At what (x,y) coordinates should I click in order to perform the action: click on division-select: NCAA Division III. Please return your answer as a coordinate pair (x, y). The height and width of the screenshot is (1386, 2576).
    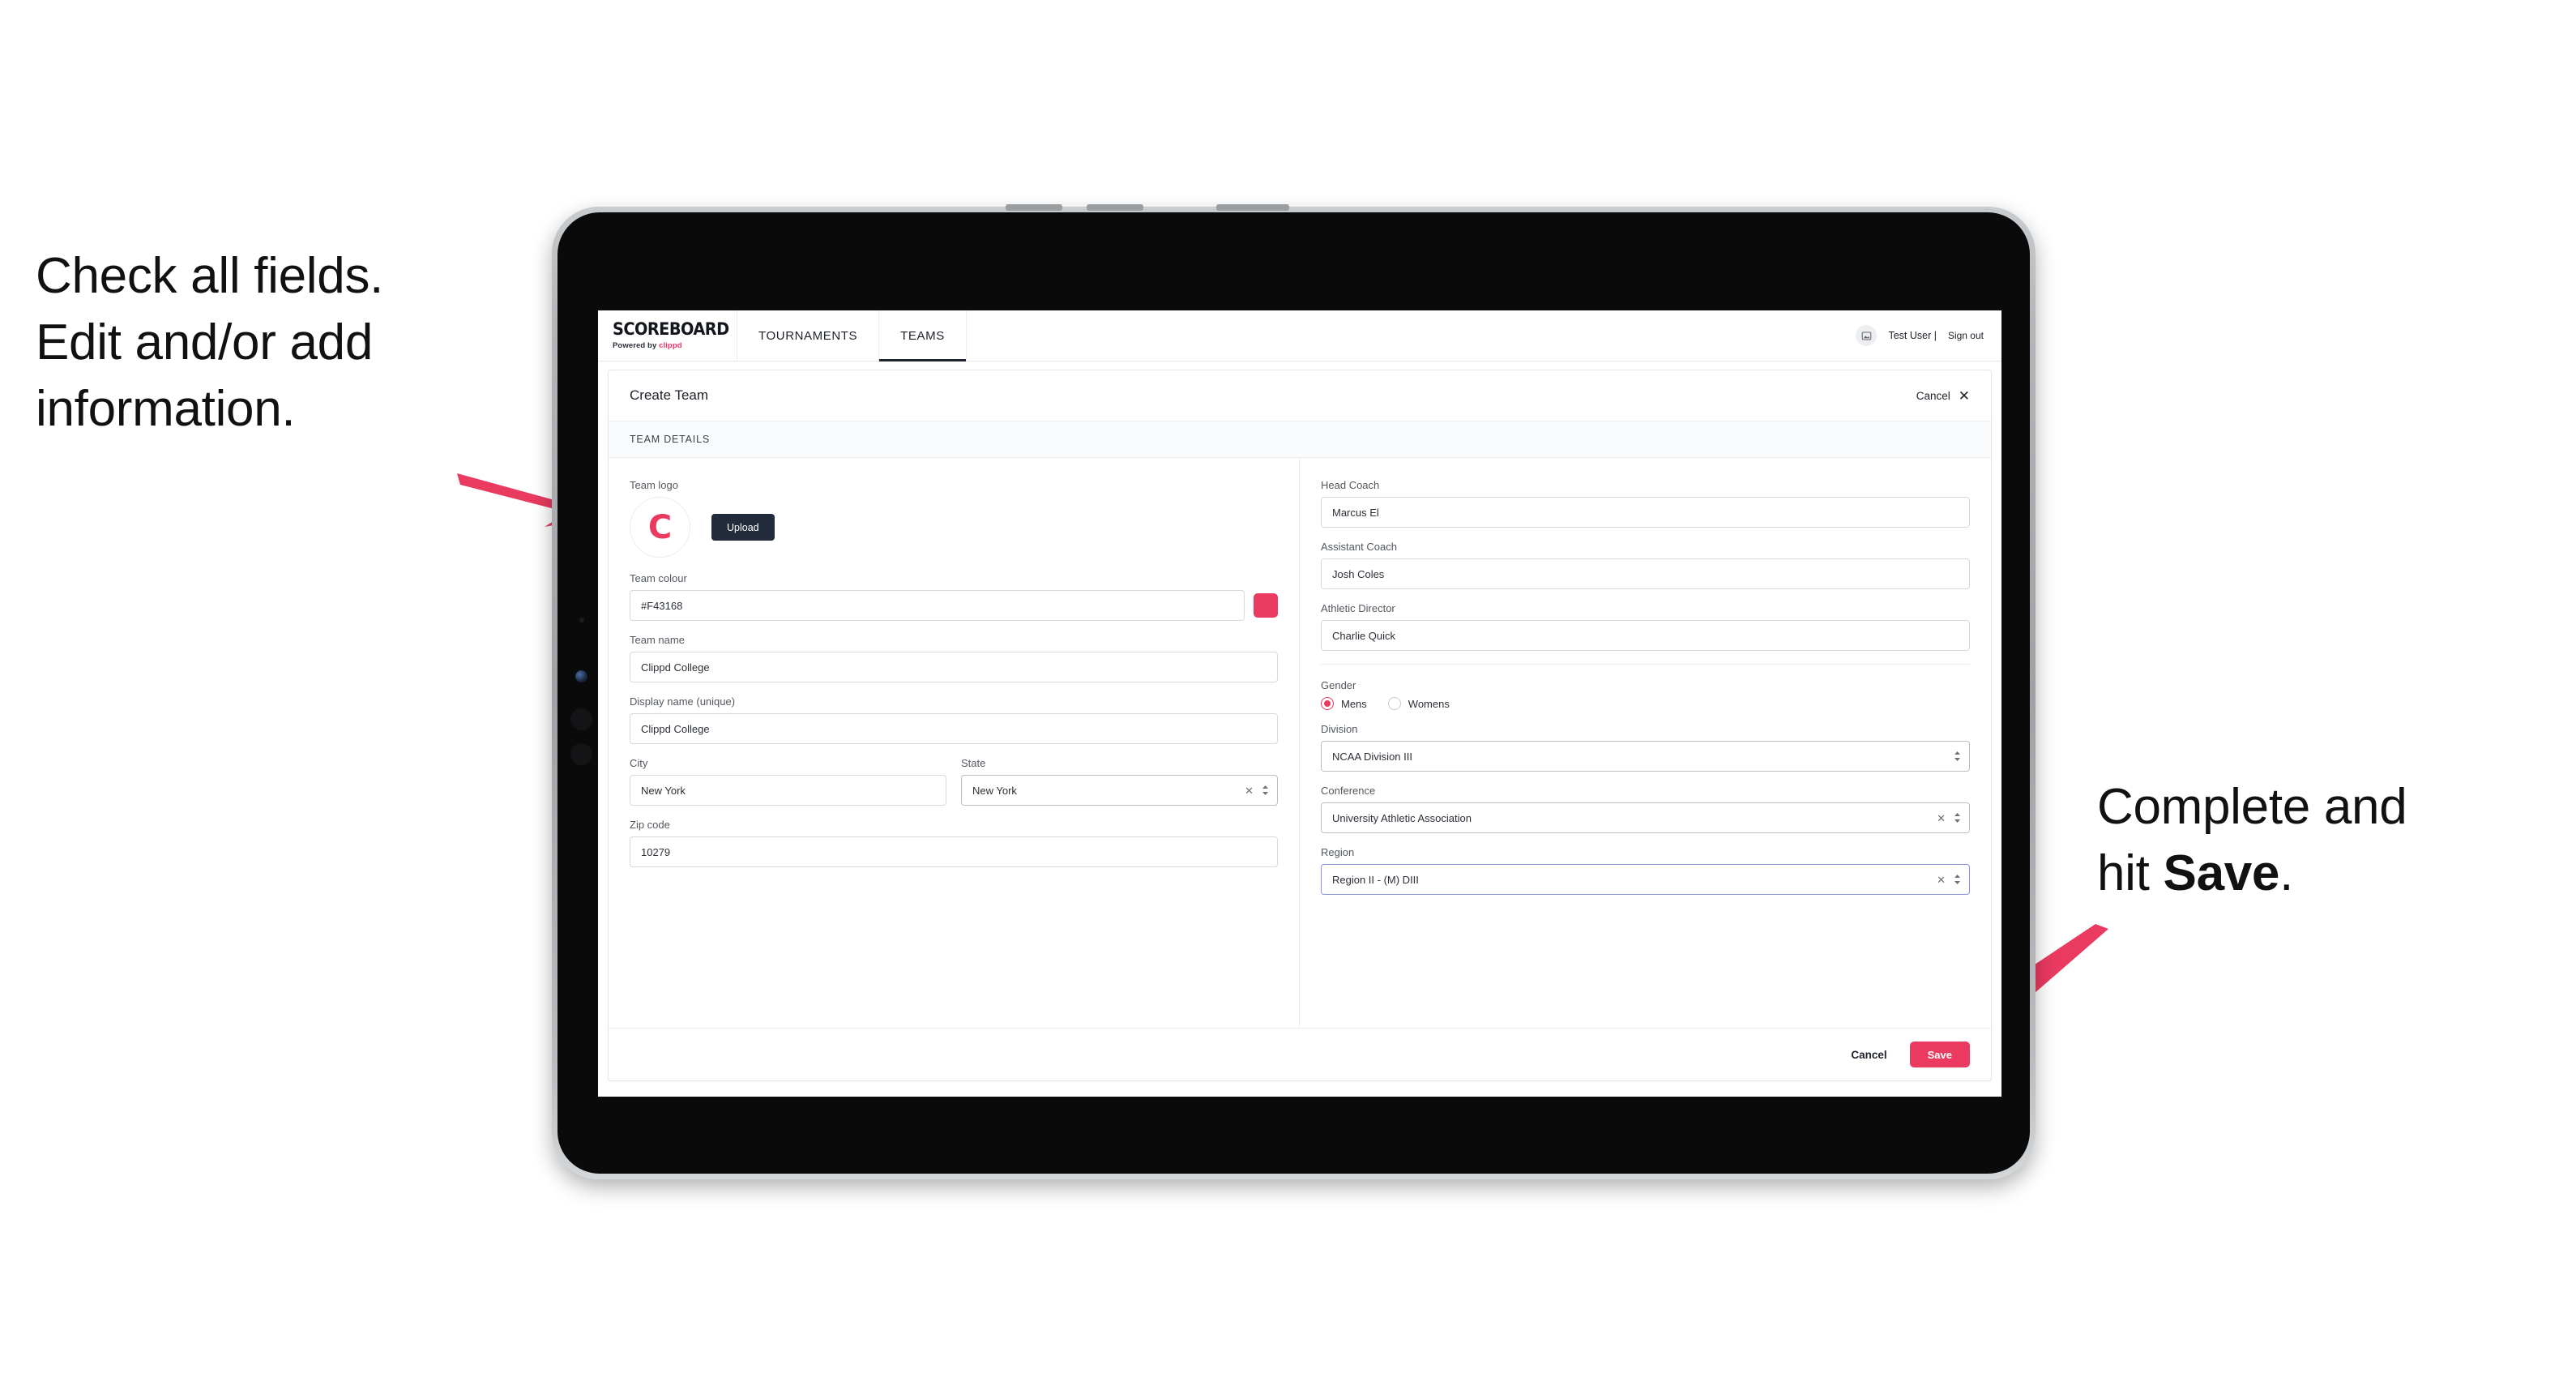
    Looking at the image, I should click on (1645, 756).